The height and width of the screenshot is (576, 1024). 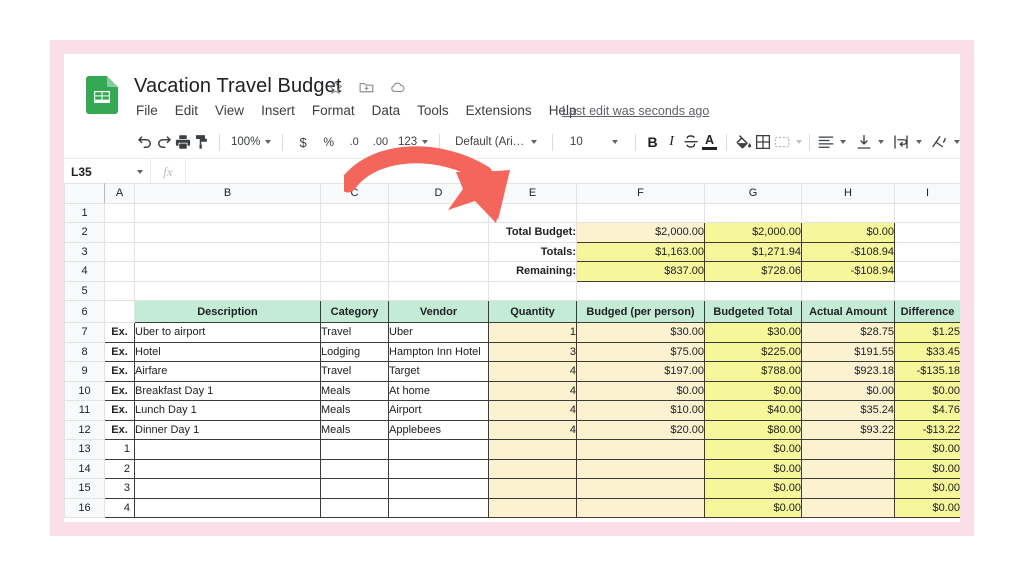 I want to click on cell-vendor: At home, so click(x=438, y=390).